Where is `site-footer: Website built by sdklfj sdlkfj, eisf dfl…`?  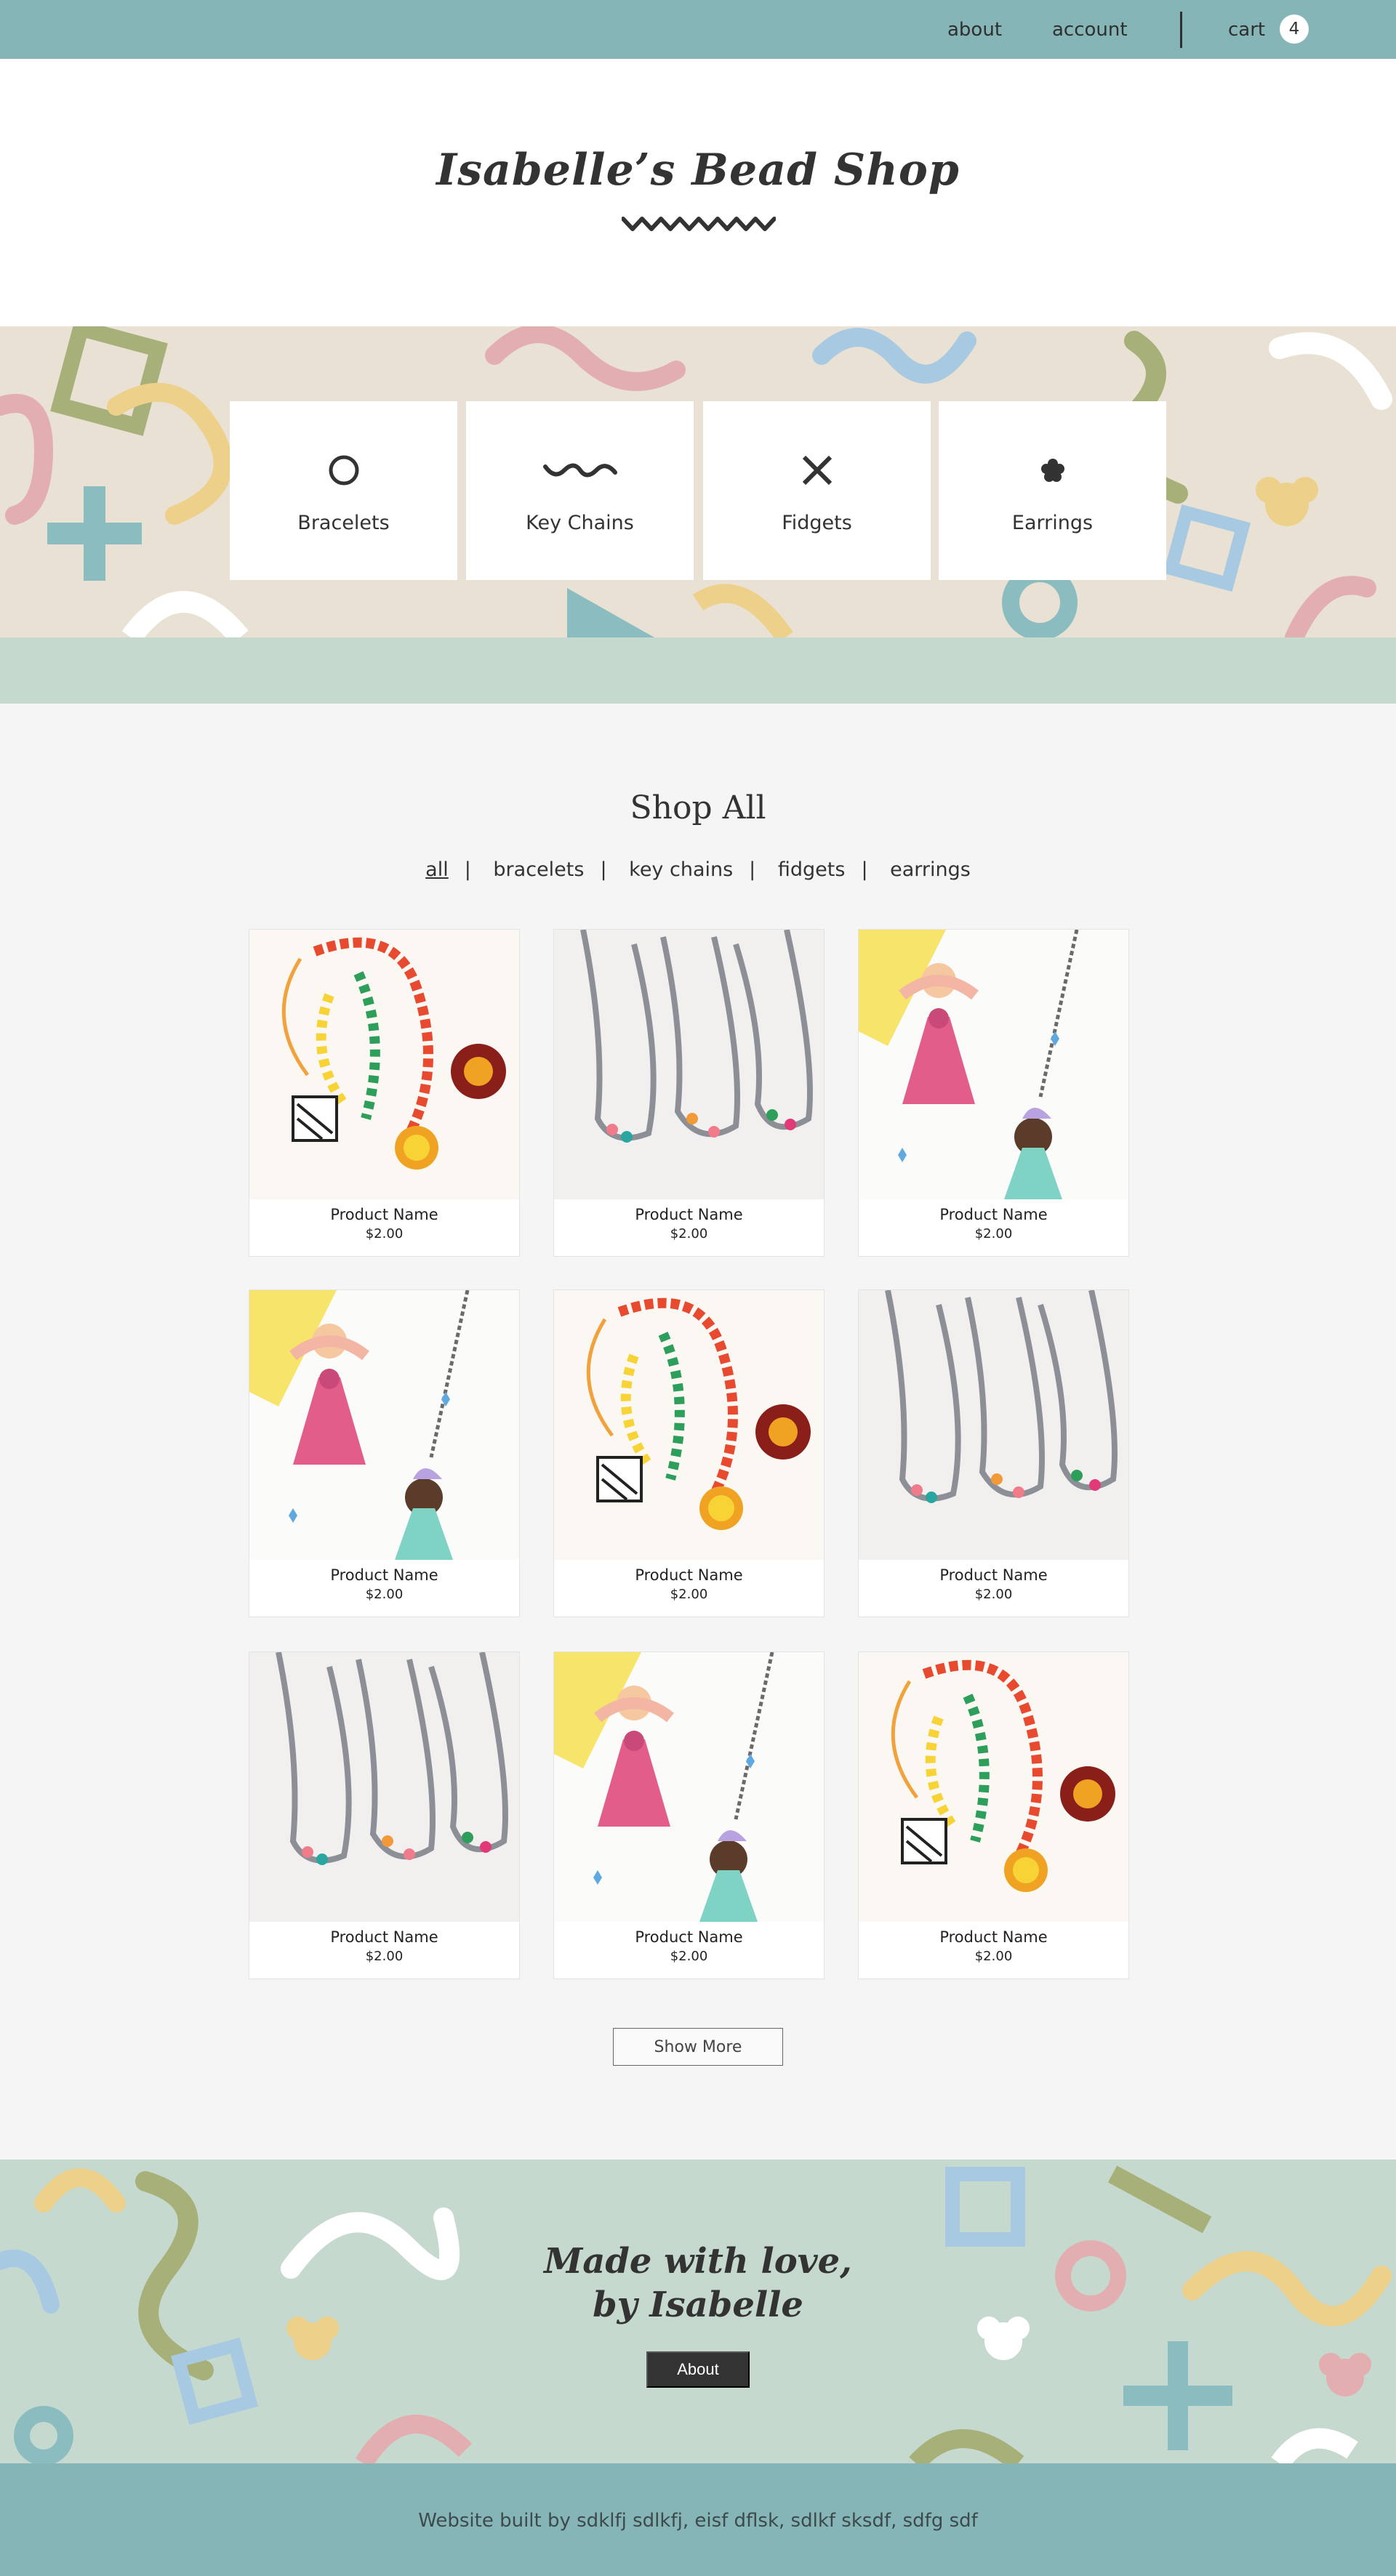
site-footer: Website built by sdklfj sdlkfj, eisf dfl… is located at coordinates (698, 2519).